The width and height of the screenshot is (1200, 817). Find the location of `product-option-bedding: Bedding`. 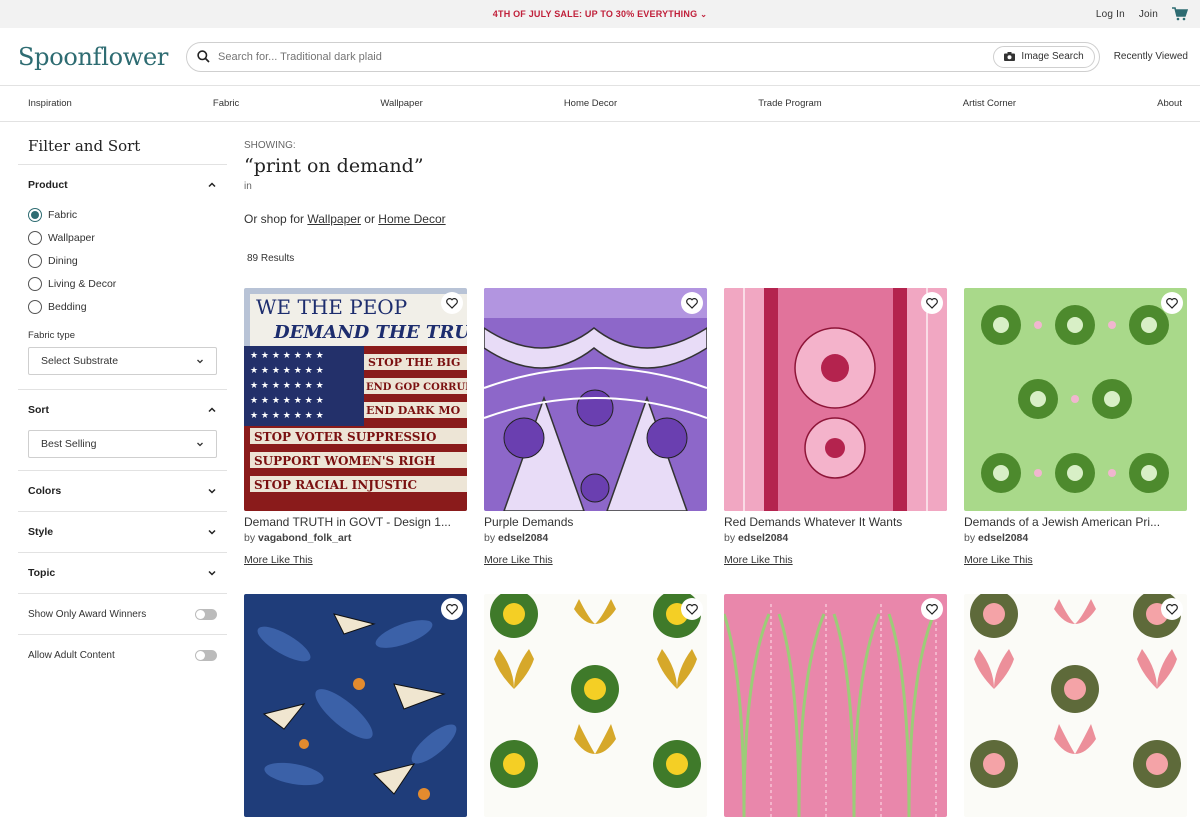

product-option-bedding: Bedding is located at coordinates (122, 306).